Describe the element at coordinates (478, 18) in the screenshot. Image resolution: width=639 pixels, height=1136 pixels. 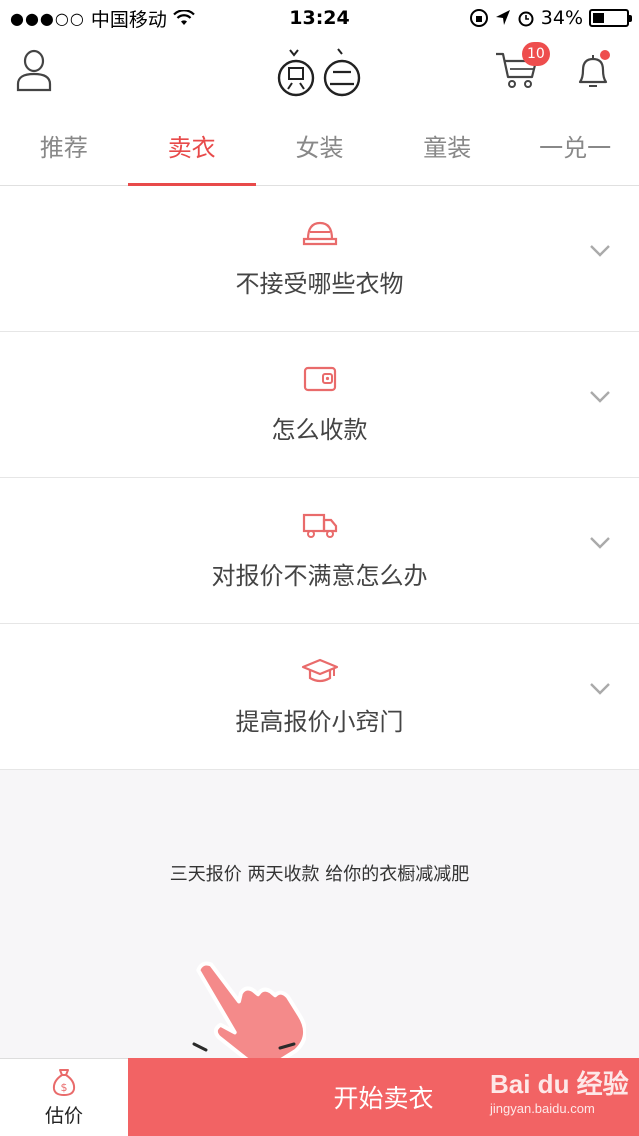
I see `rotation-lock-icon` at that location.